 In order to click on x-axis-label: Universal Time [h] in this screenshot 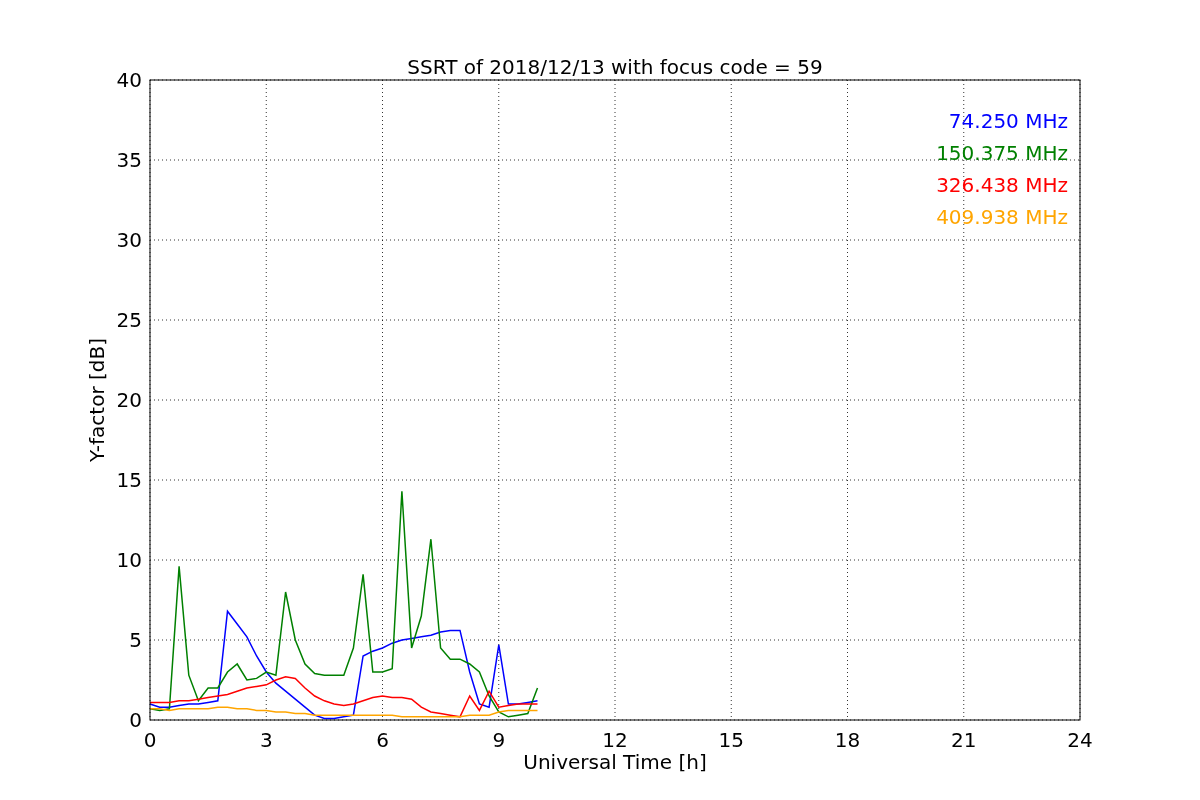, I will do `click(615, 762)`.